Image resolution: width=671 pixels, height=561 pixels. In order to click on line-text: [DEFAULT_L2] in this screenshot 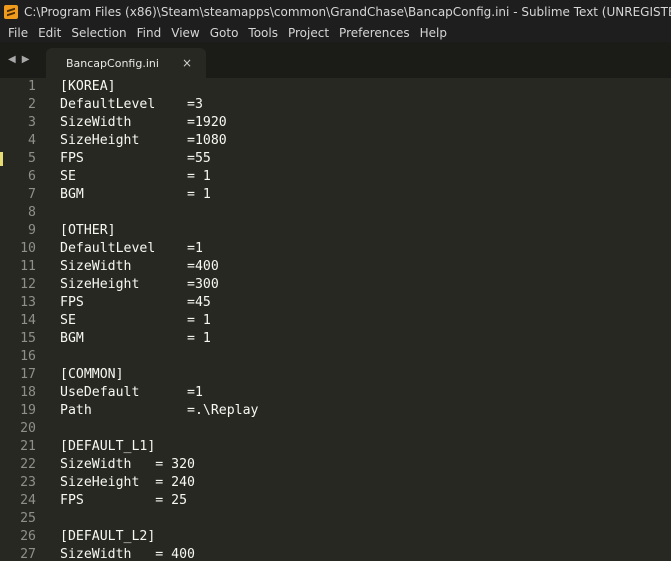, I will do `click(108, 536)`.